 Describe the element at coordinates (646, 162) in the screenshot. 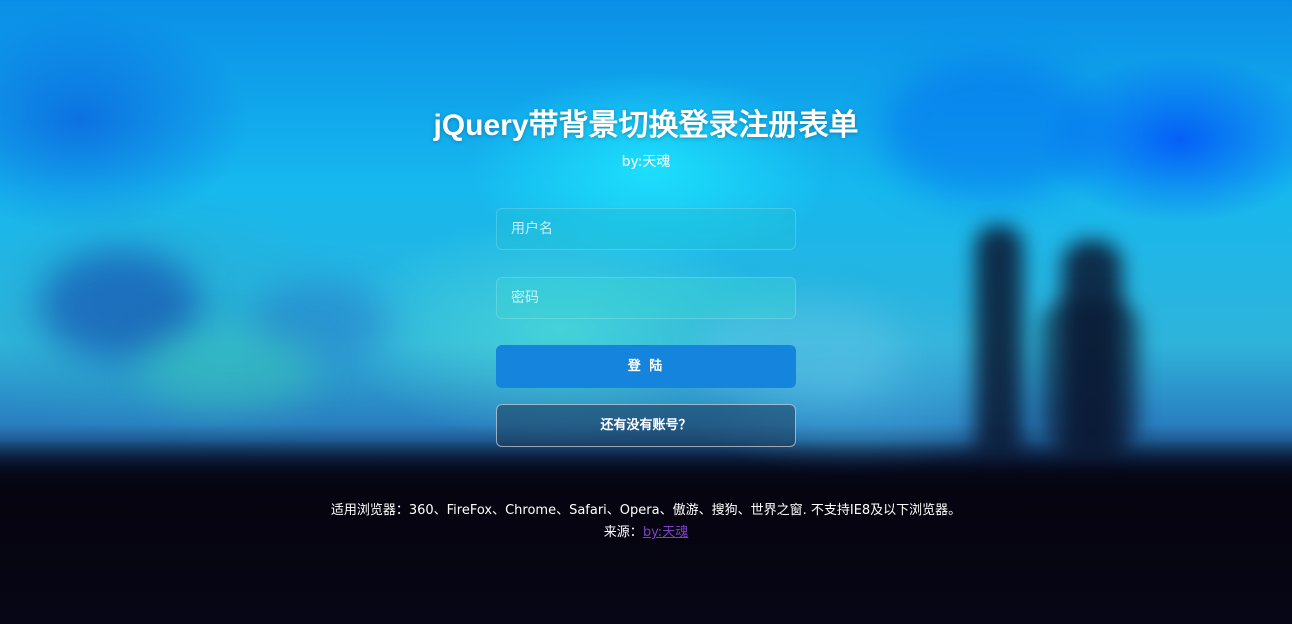

I see `page-subtitle: by:天魂` at that location.